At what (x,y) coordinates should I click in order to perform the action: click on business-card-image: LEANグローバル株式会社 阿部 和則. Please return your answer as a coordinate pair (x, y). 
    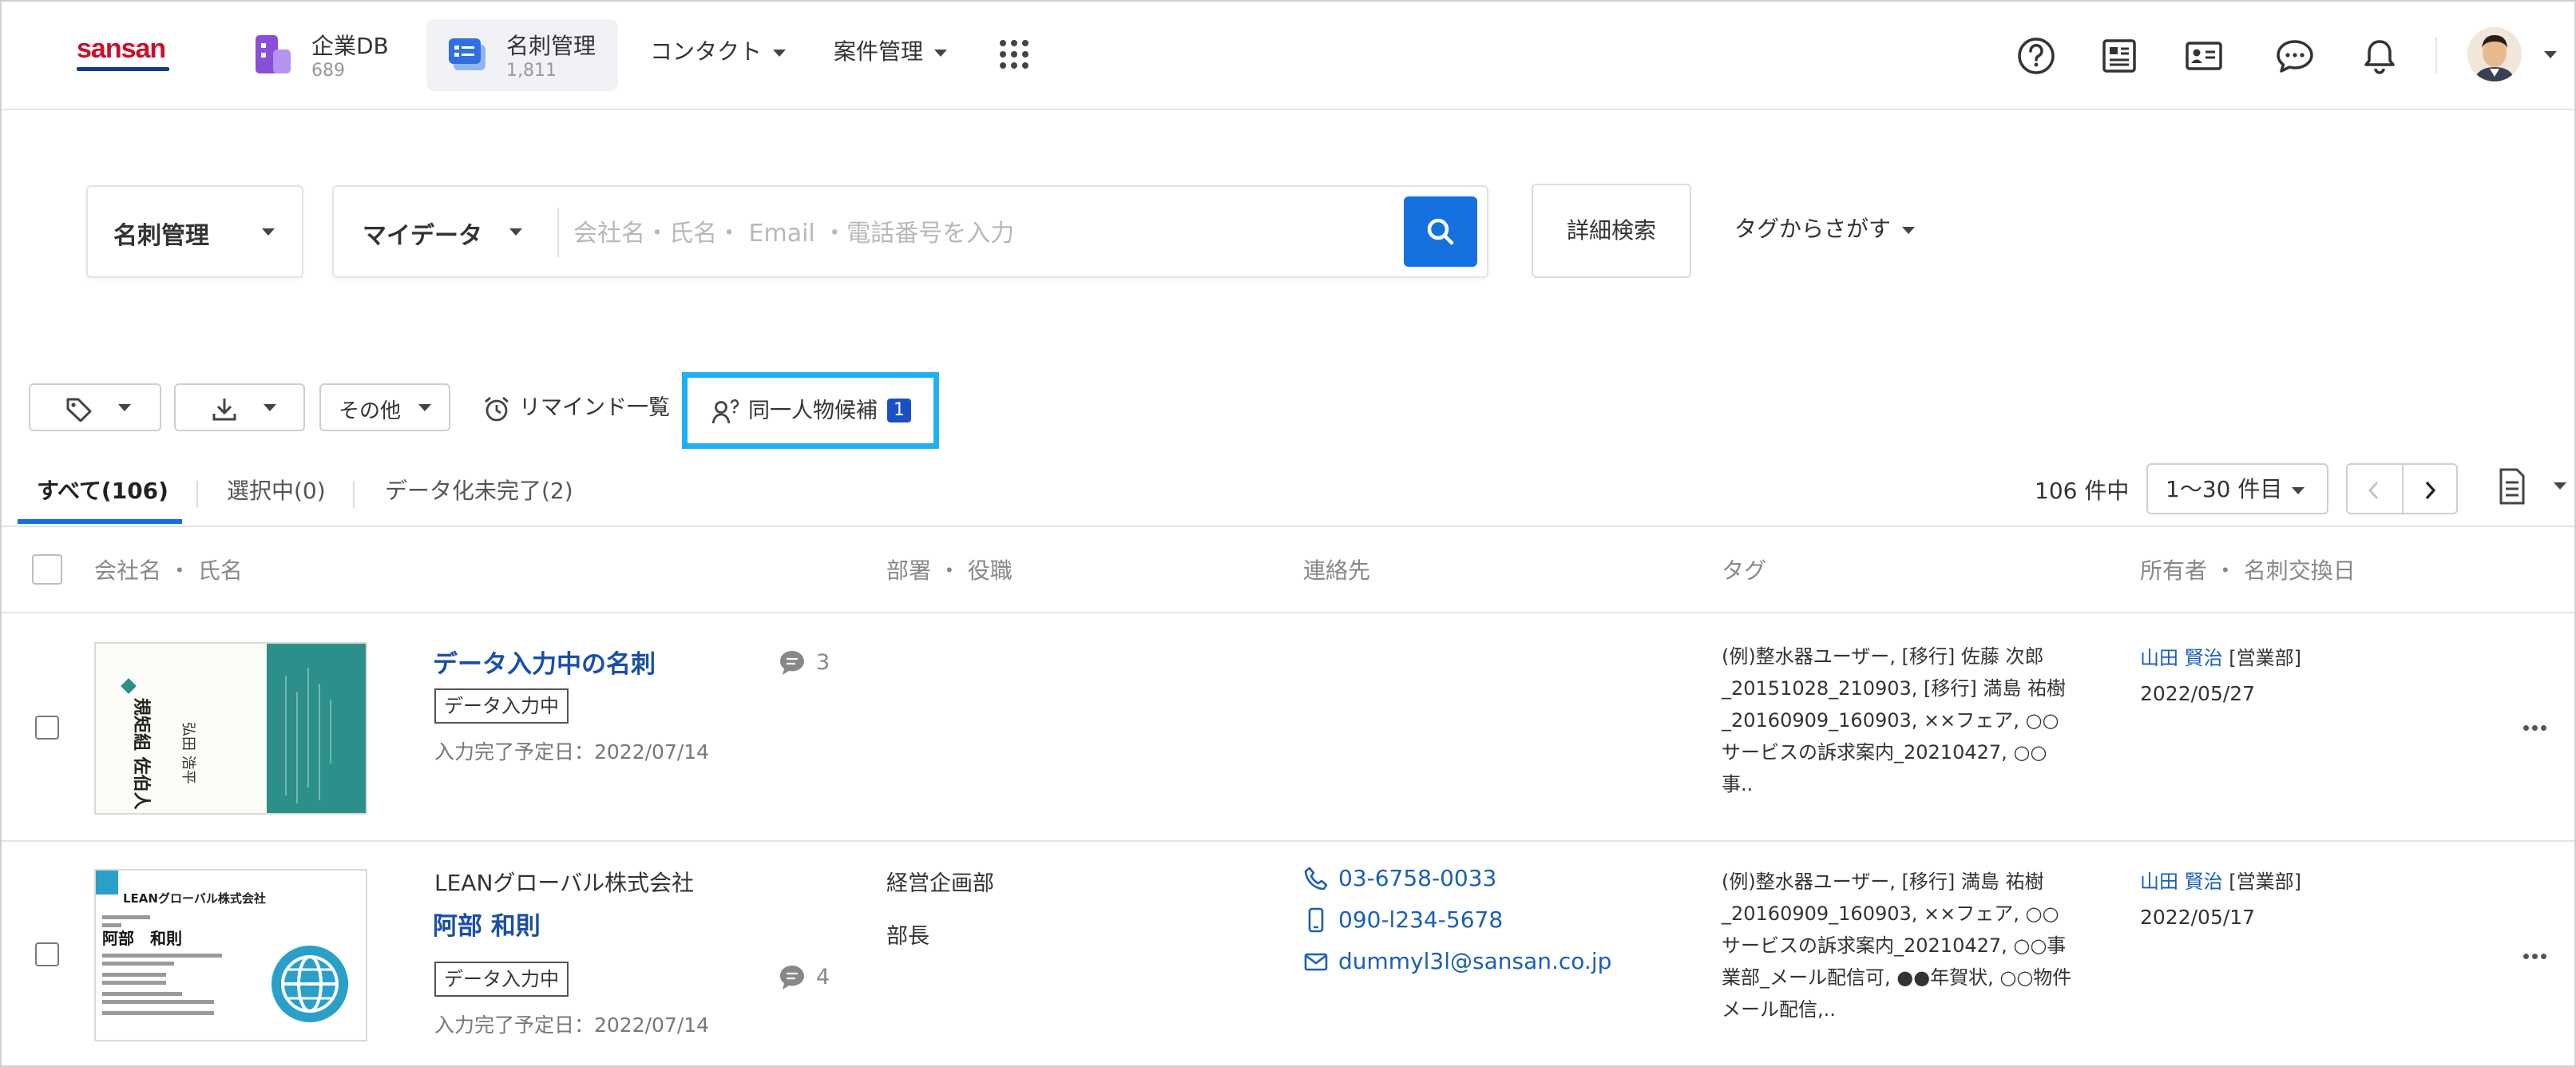
    Looking at the image, I should click on (230, 955).